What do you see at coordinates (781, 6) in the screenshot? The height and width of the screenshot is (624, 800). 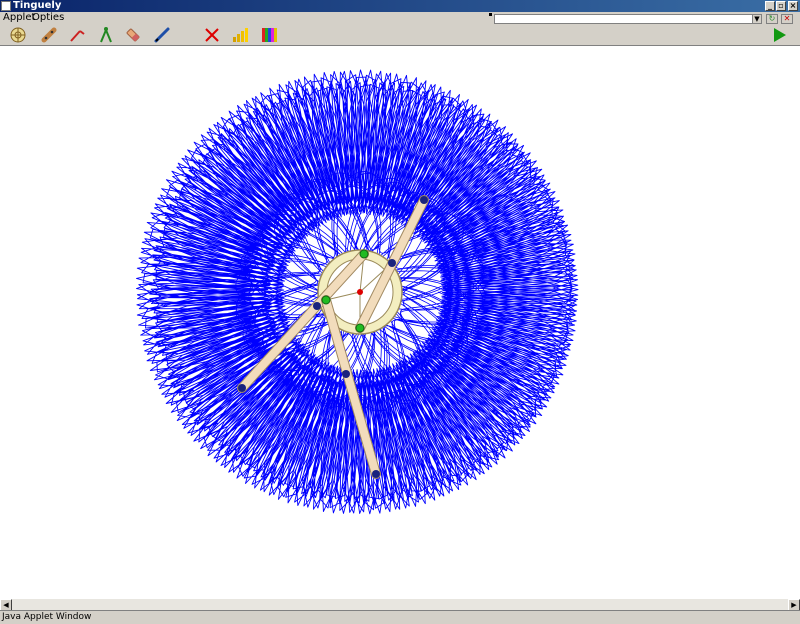 I see `restore-icon: ▫` at bounding box center [781, 6].